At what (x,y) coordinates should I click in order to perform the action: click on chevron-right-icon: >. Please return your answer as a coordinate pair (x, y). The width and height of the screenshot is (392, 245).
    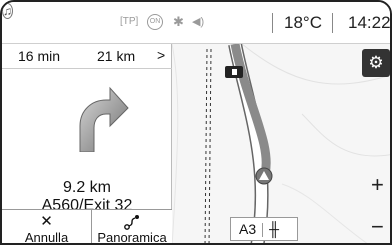
    Looking at the image, I should click on (161, 55).